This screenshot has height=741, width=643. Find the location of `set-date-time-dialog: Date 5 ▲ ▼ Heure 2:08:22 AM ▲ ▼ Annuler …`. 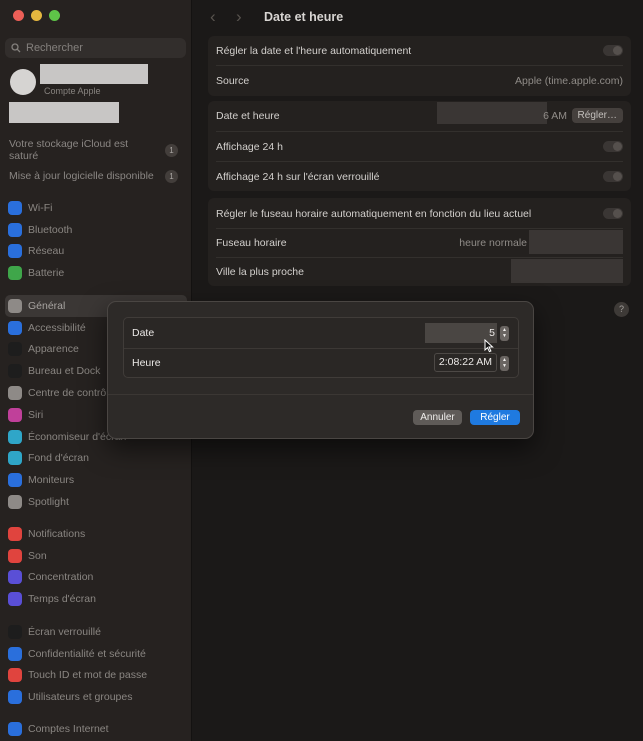

set-date-time-dialog: Date 5 ▲ ▼ Heure 2:08:22 AM ▲ ▼ Annuler … is located at coordinates (320, 370).